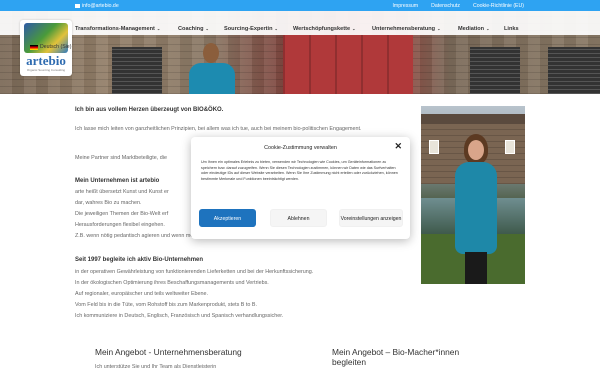 The width and height of the screenshot is (600, 375). I want to click on preferences-button: Voreinstellungen anzeigen, so click(371, 218).